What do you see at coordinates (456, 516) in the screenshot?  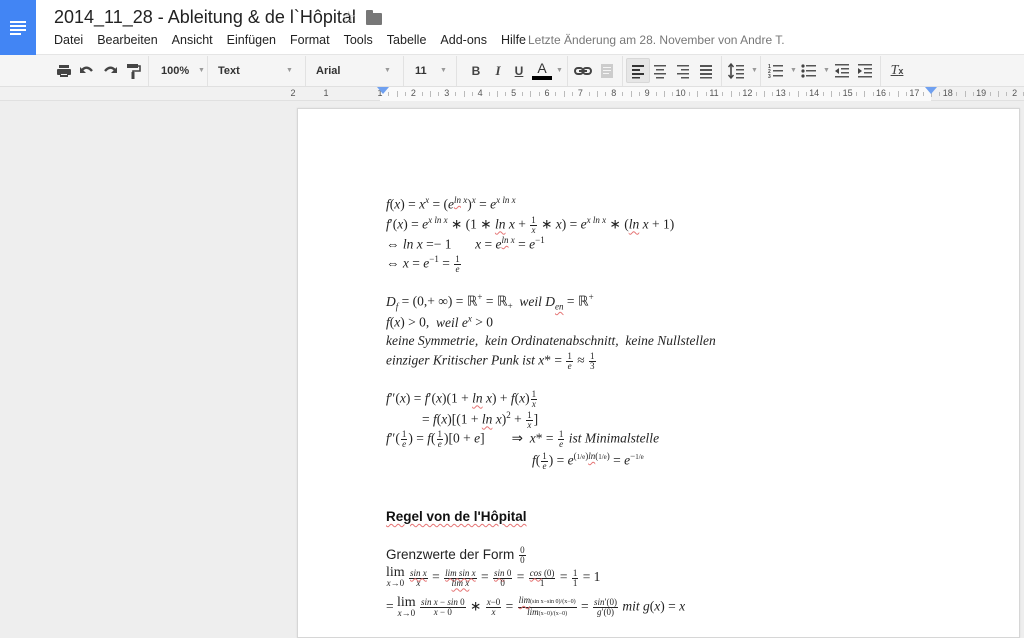 I see `section-heading: Regel von de l'Hôpital` at bounding box center [456, 516].